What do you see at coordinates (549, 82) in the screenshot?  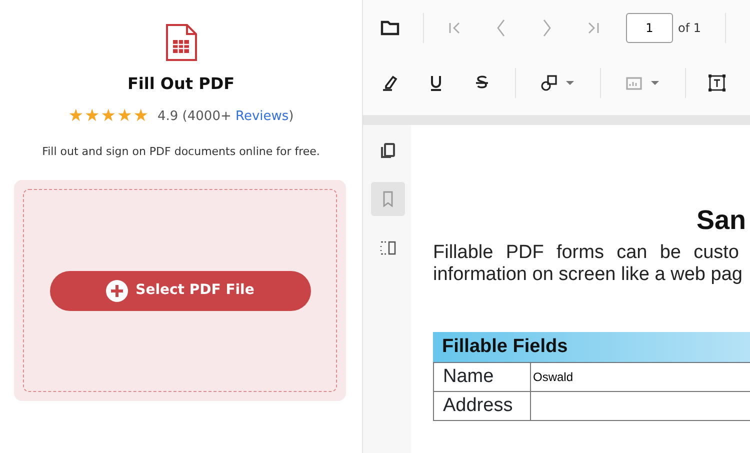 I see `shapes-icon` at bounding box center [549, 82].